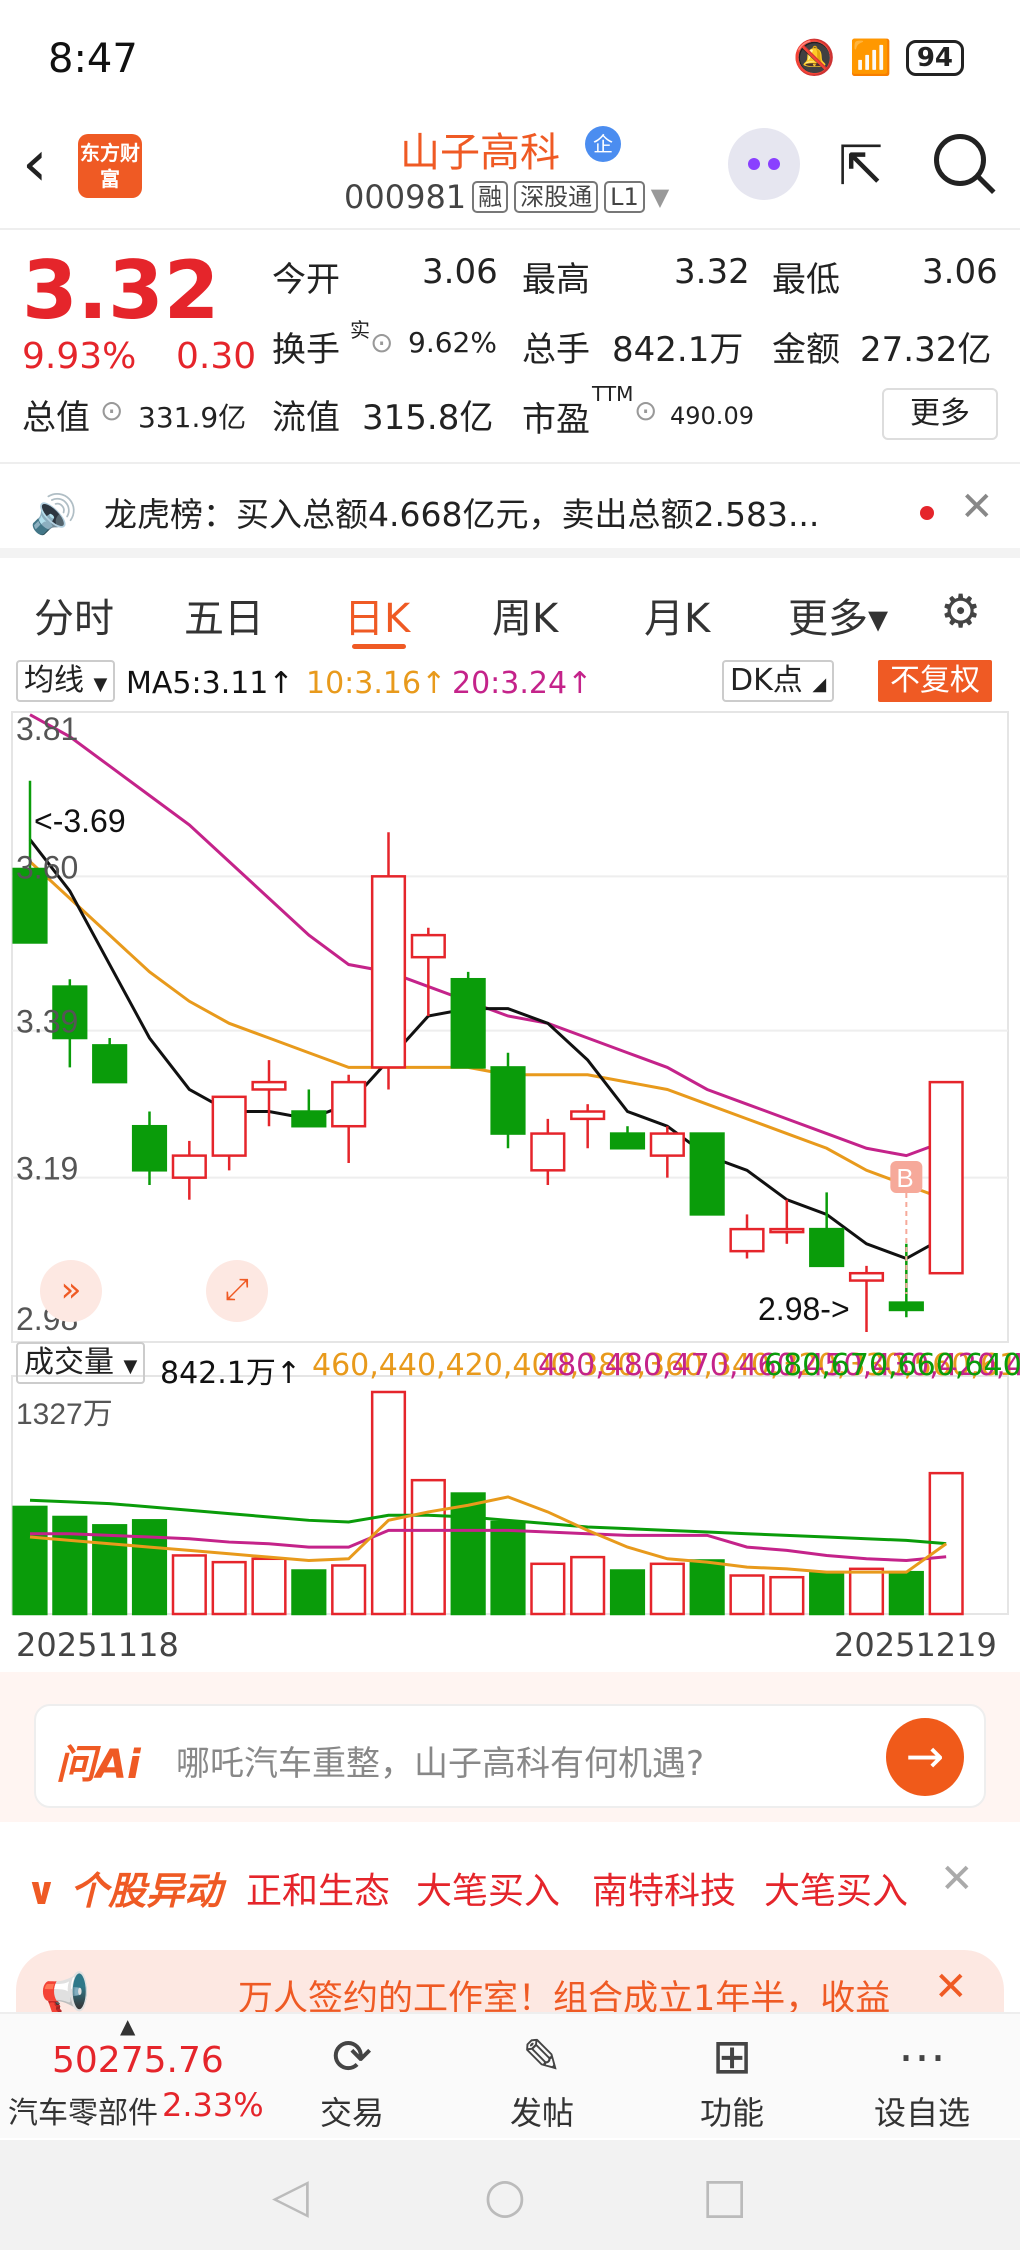 Image resolution: width=1020 pixels, height=2250 pixels. I want to click on sector-index-value: 50275.76, so click(138, 2060).